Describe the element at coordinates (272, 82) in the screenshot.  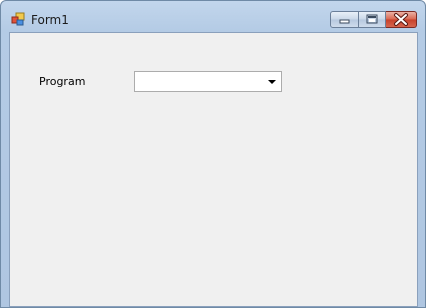
I see `chevron-down-icon` at that location.